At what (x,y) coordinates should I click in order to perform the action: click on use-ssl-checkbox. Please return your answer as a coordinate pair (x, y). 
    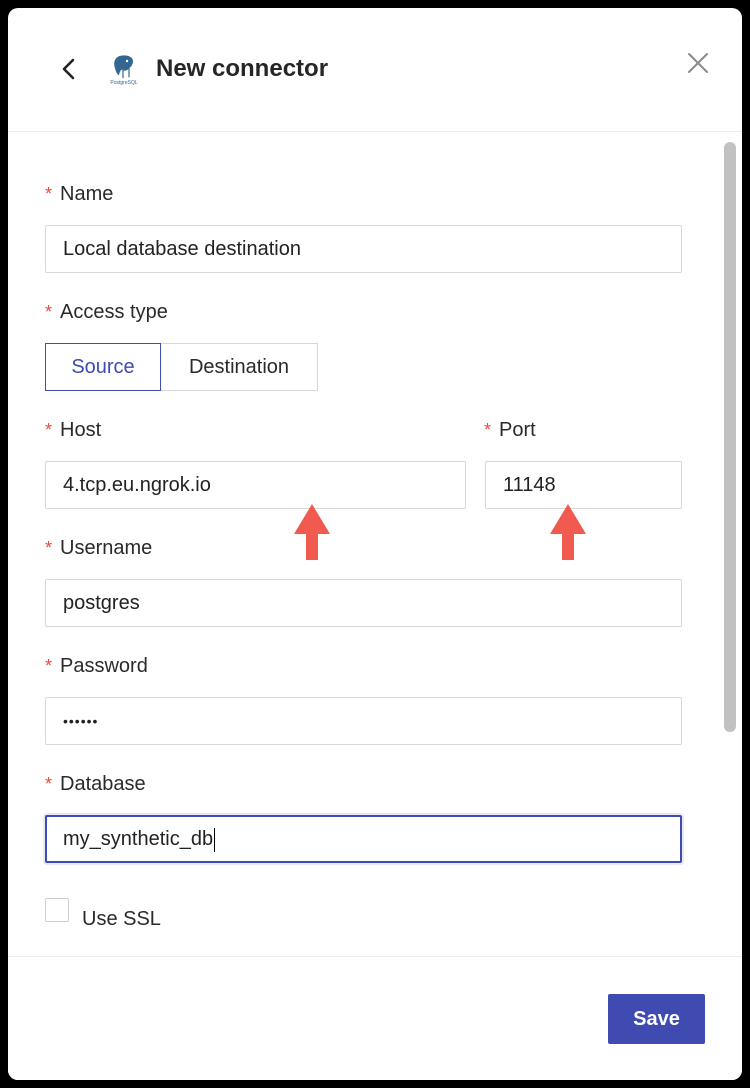
    Looking at the image, I should click on (57, 910).